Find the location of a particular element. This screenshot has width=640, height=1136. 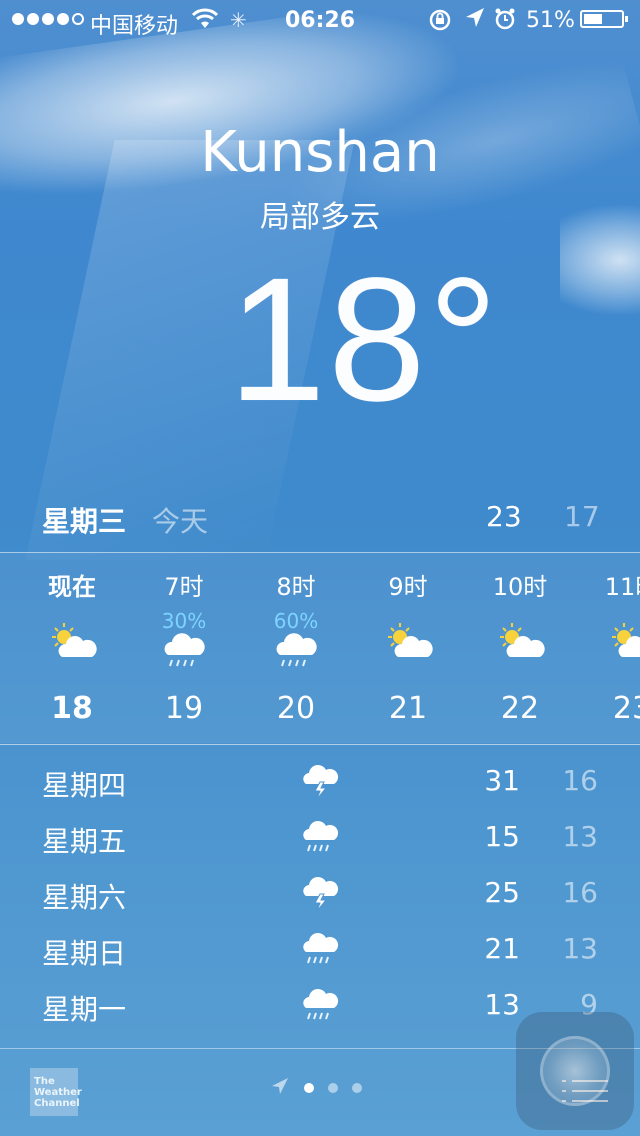

hourly-item: 现在 18 is located at coordinates (72, 648).